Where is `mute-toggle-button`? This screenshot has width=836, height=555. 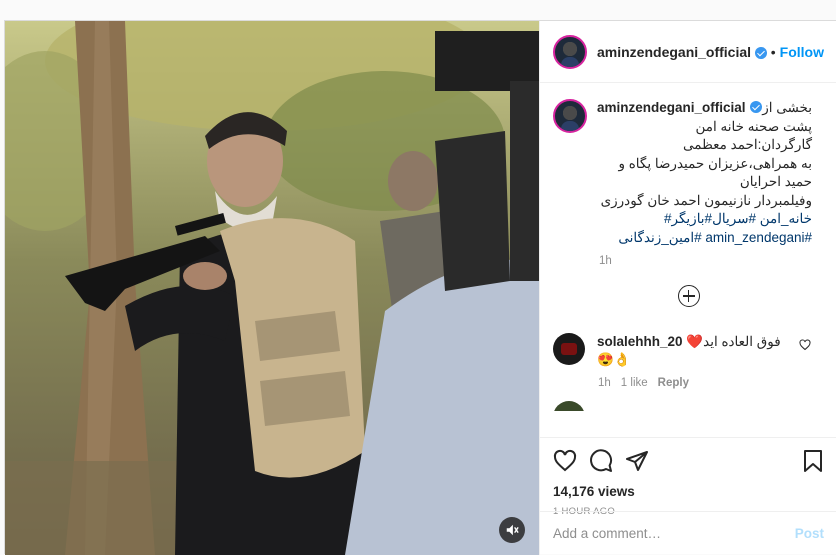 mute-toggle-button is located at coordinates (512, 530).